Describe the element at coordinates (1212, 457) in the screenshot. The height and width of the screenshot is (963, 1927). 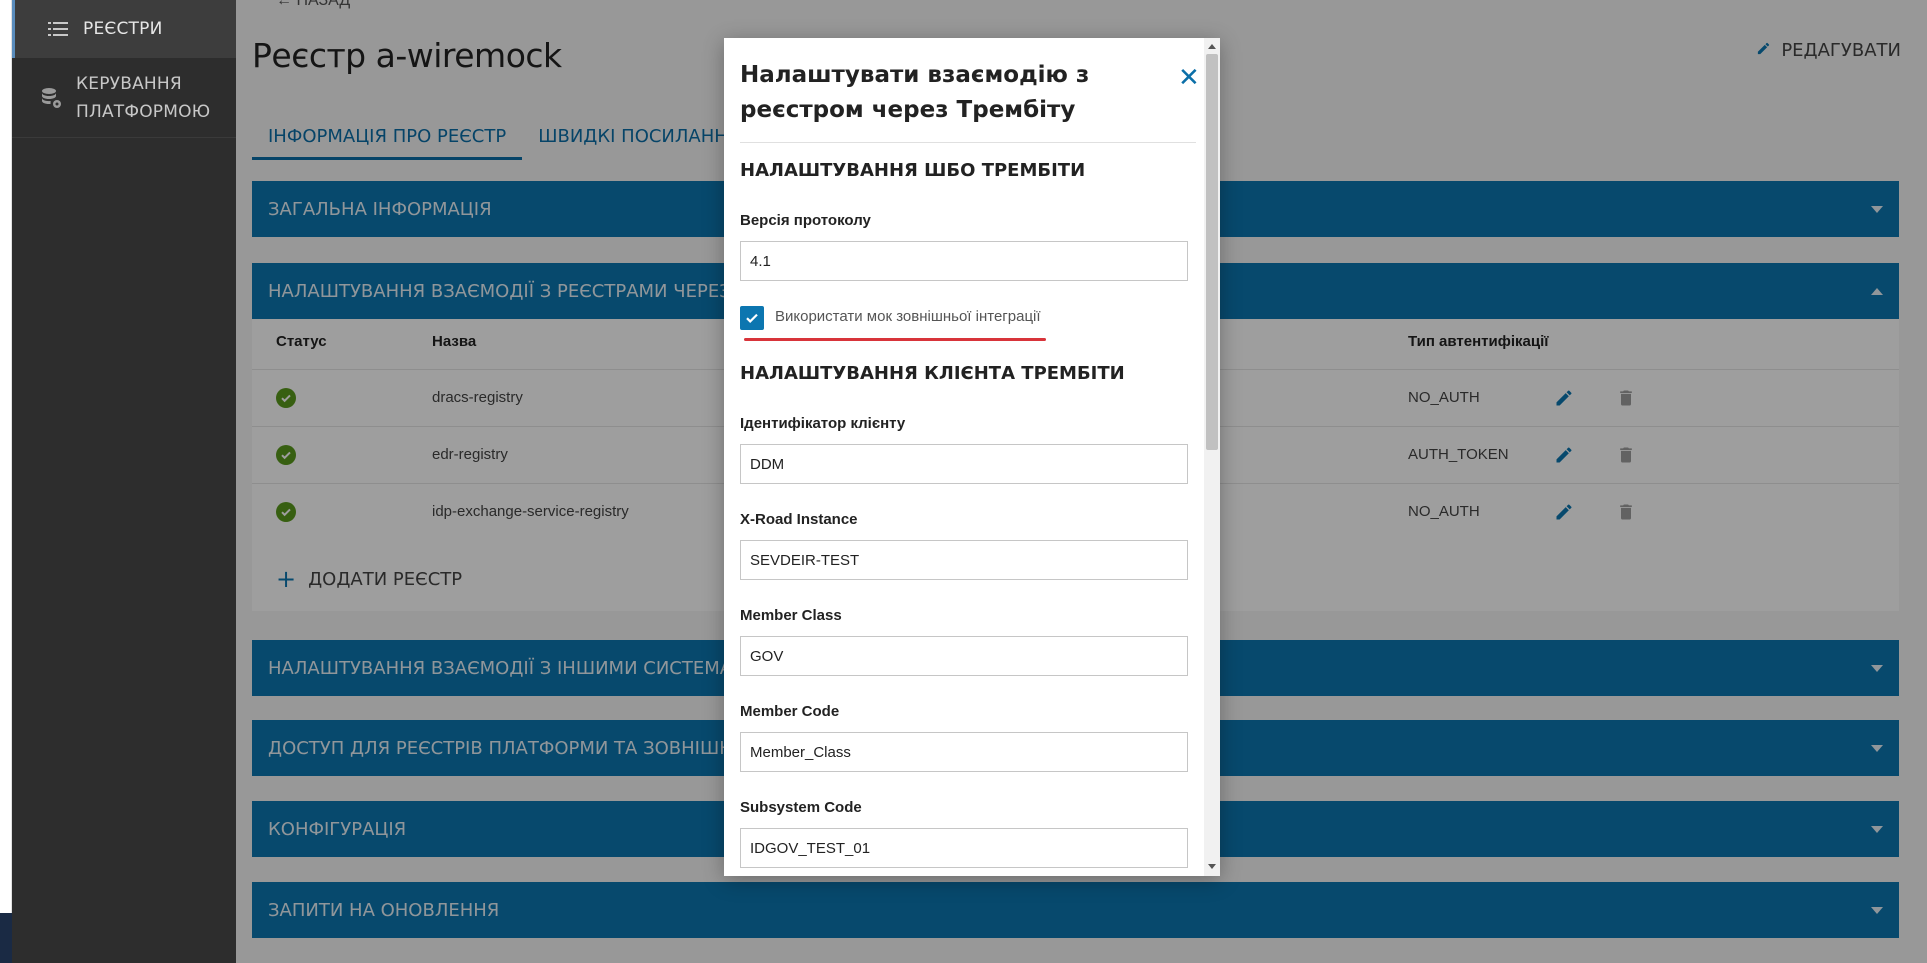
I see `modal-scrollbar` at that location.